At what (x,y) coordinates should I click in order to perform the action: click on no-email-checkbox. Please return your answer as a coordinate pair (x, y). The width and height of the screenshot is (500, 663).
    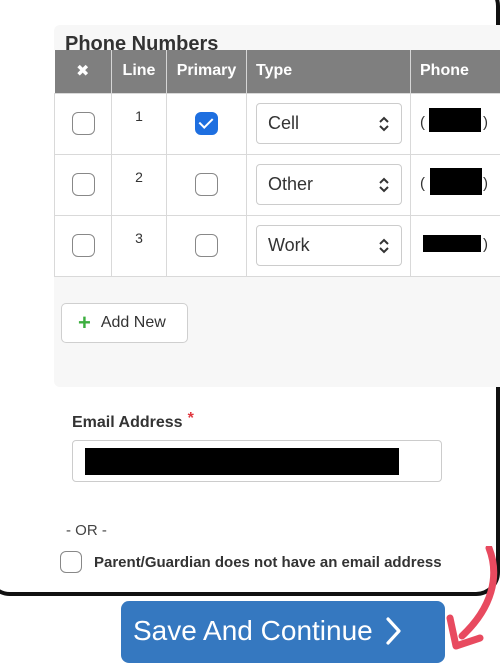
    Looking at the image, I should click on (71, 562).